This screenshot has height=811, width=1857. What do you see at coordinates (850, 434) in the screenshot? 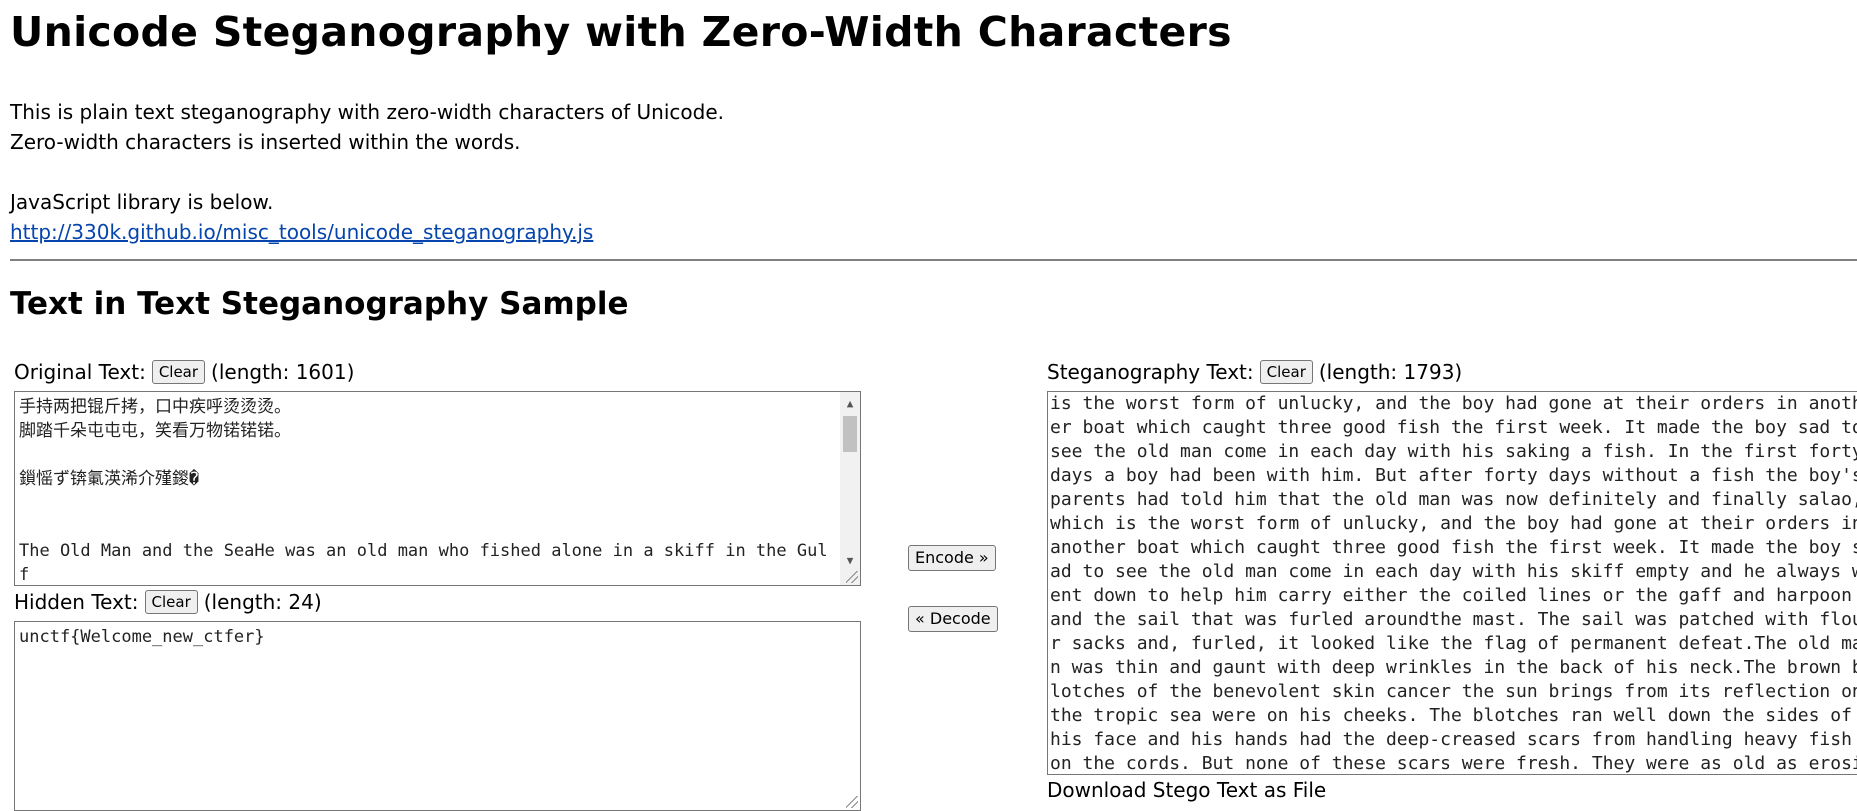
I see `scroll-thumb` at bounding box center [850, 434].